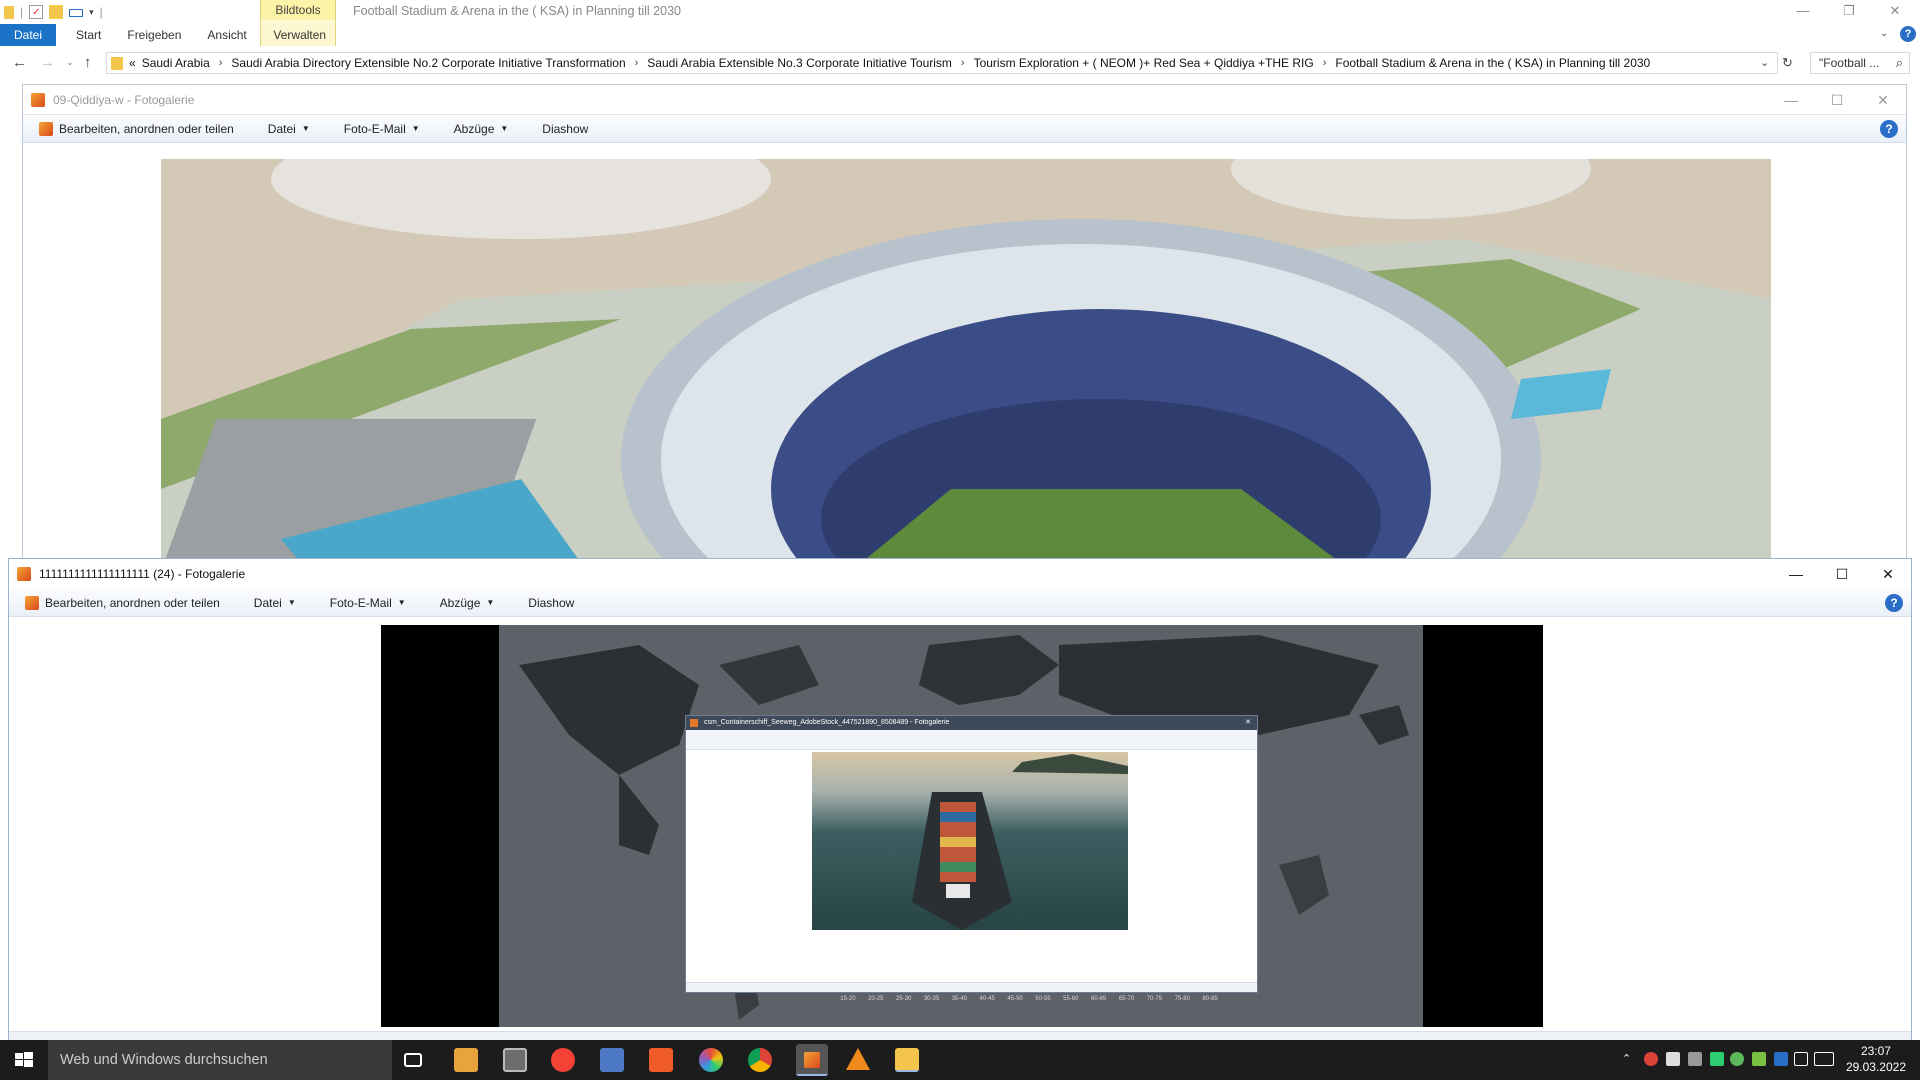 The image size is (1920, 1083). Describe the element at coordinates (1737, 1059) in the screenshot. I see `tray-status-icon` at that location.